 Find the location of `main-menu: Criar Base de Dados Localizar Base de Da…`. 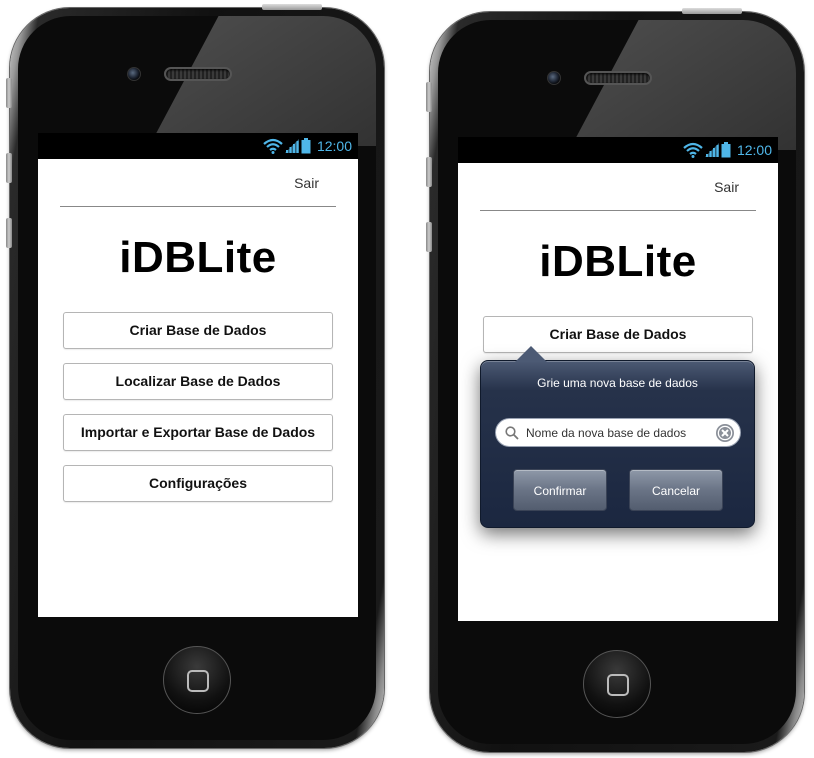

main-menu: Criar Base de Dados Localizar Base de Da… is located at coordinates (198, 407).